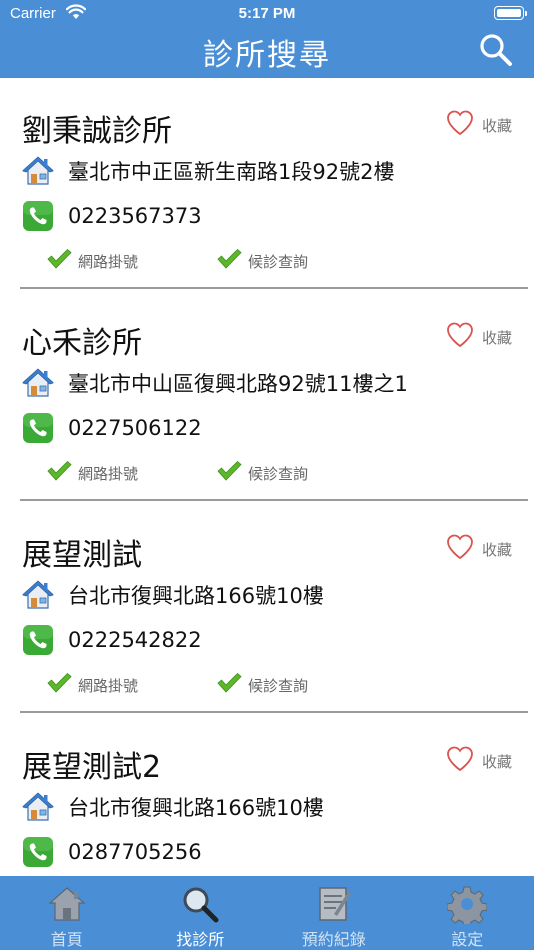  I want to click on clinic-name: 劉秉誠診所, so click(97, 131).